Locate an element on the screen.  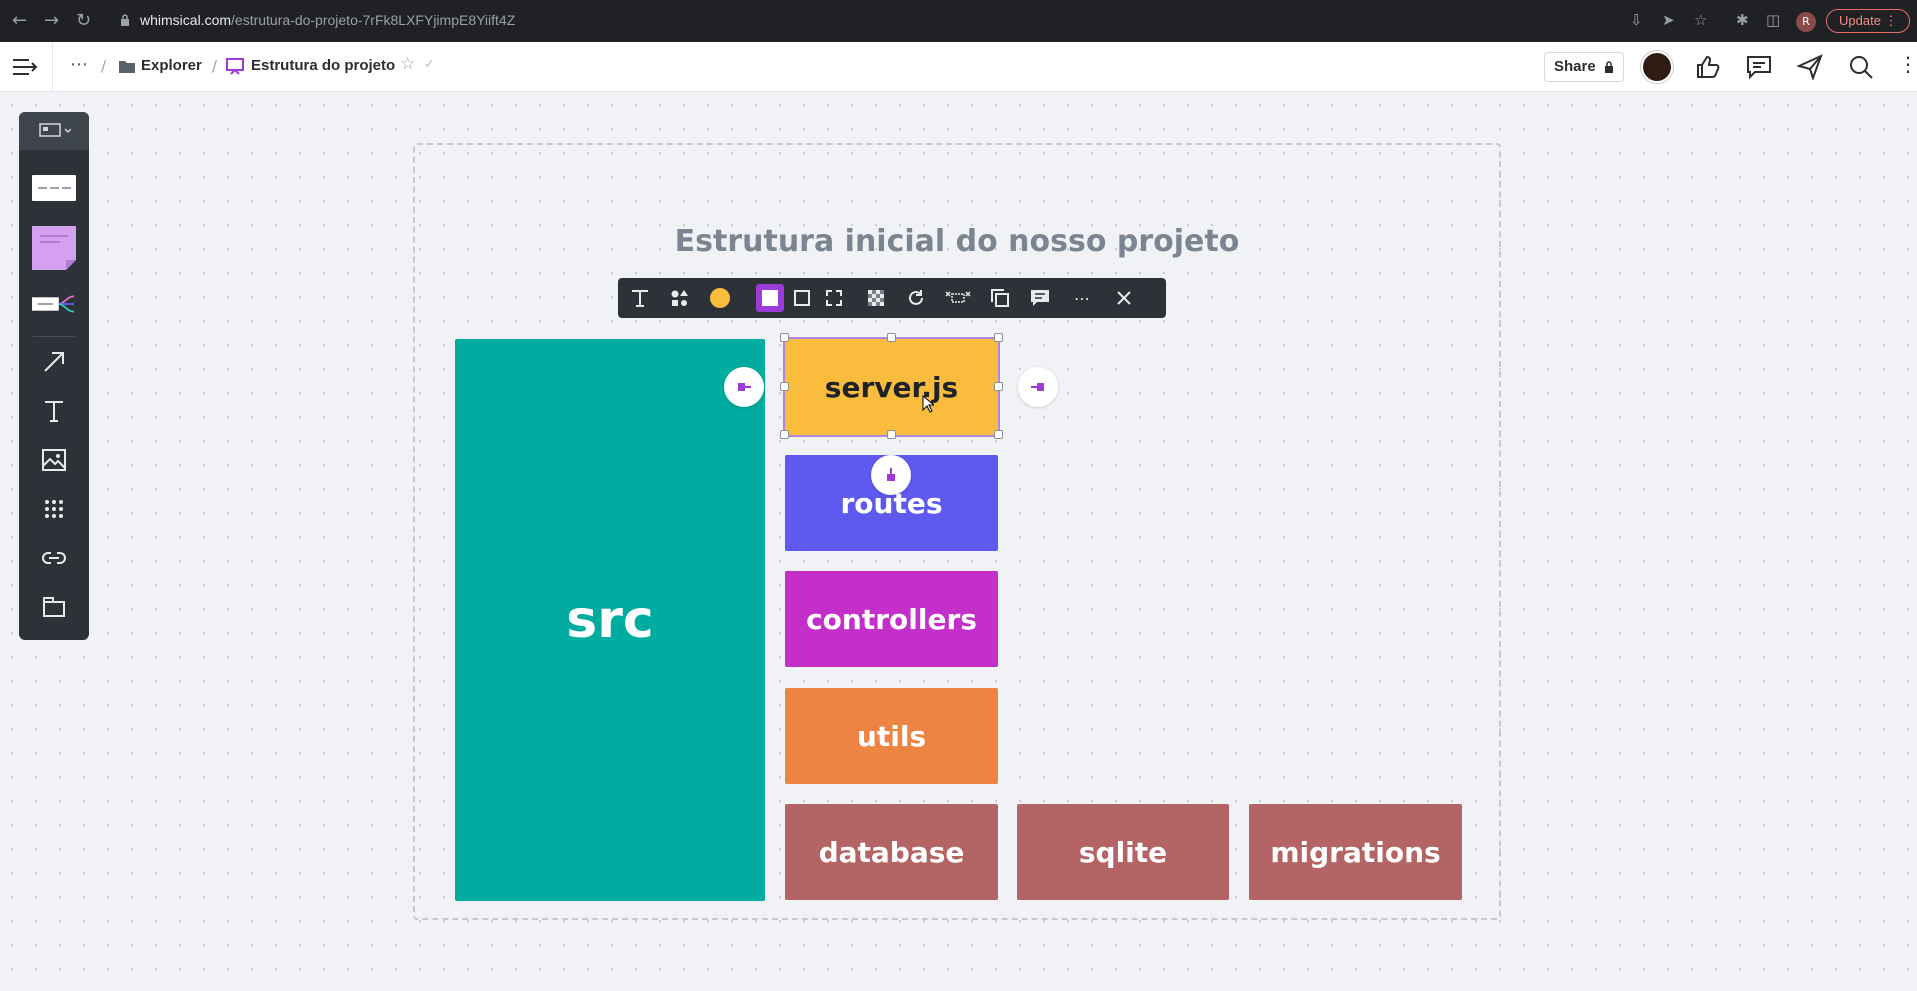
header-divider is located at coordinates (52, 67).